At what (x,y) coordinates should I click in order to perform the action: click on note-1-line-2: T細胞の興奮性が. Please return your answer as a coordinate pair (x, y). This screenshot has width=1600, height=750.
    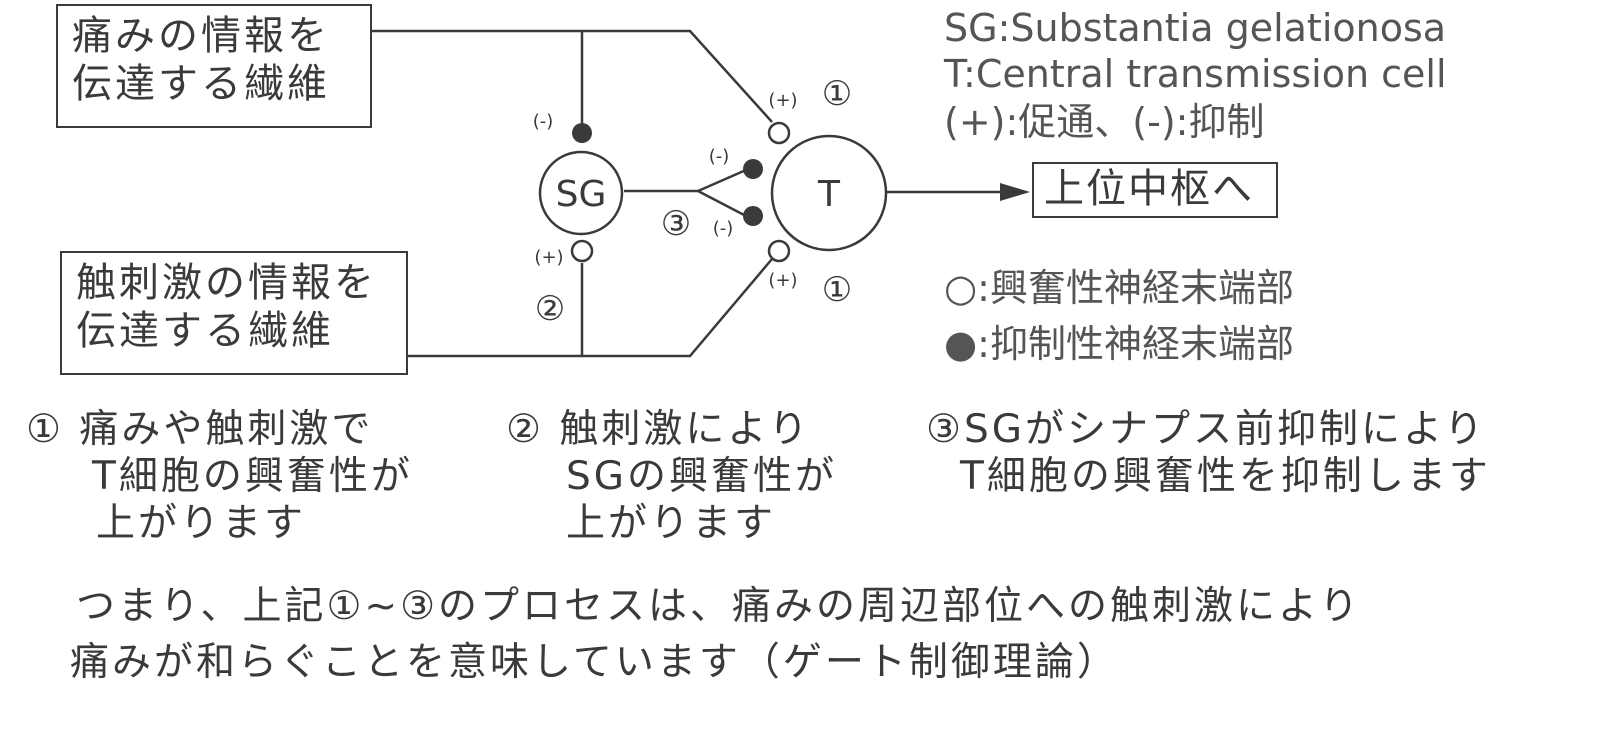
    Looking at the image, I should click on (252, 476).